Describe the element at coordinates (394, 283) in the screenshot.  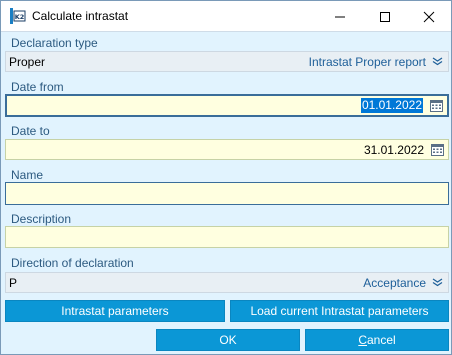
I see `direction-option: Acceptance` at that location.